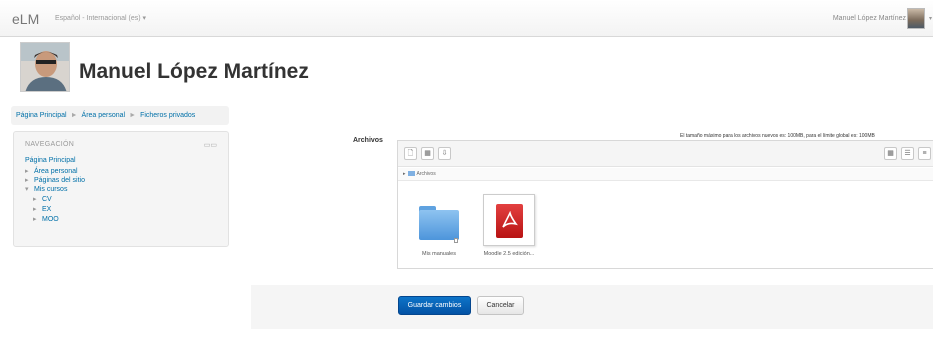  Describe the element at coordinates (41, 115) in the screenshot. I see `breadcrumb-item-home: Página Principal` at that location.